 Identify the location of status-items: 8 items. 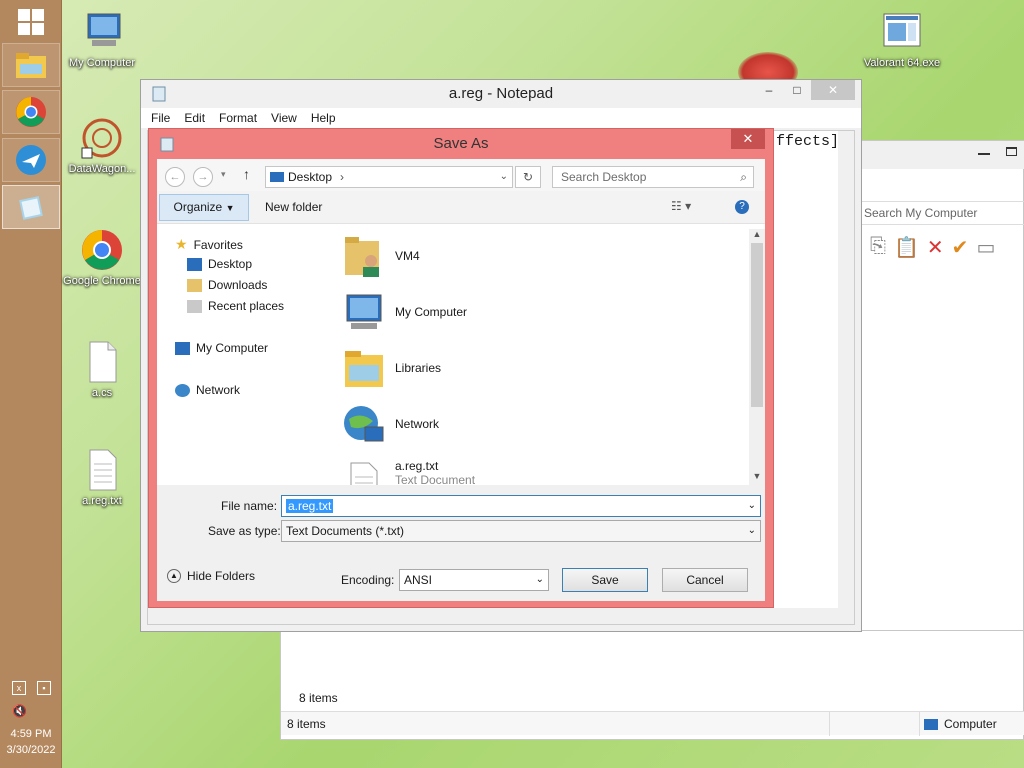
(306, 724).